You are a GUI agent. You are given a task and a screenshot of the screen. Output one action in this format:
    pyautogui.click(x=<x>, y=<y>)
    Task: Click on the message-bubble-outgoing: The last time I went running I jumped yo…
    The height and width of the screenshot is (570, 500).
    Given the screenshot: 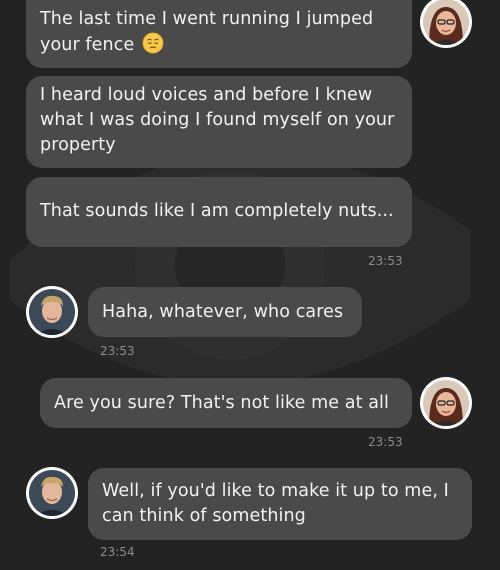 What is the action you would take?
    pyautogui.click(x=219, y=34)
    